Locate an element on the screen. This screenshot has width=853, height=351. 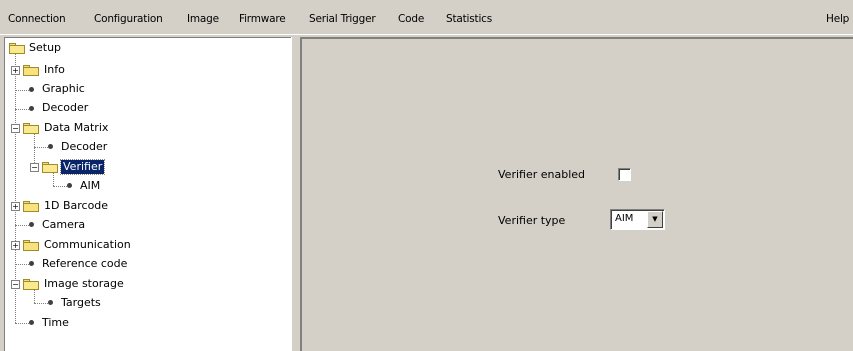
menu-connection: Connection is located at coordinates (37, 19).